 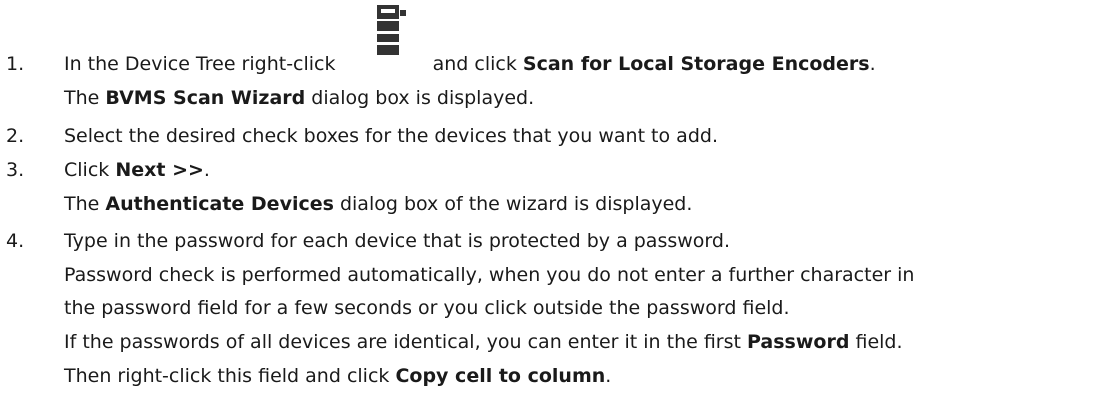 I want to click on step-3-text: Click Next >>., so click(x=137, y=170).